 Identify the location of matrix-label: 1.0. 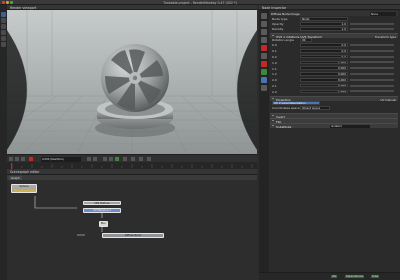
(274, 62).